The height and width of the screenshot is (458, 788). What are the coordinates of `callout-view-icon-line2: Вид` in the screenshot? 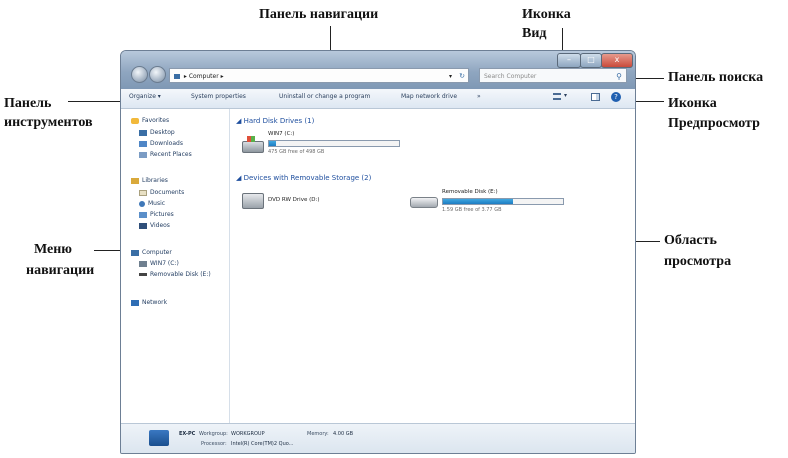 It's located at (534, 33).